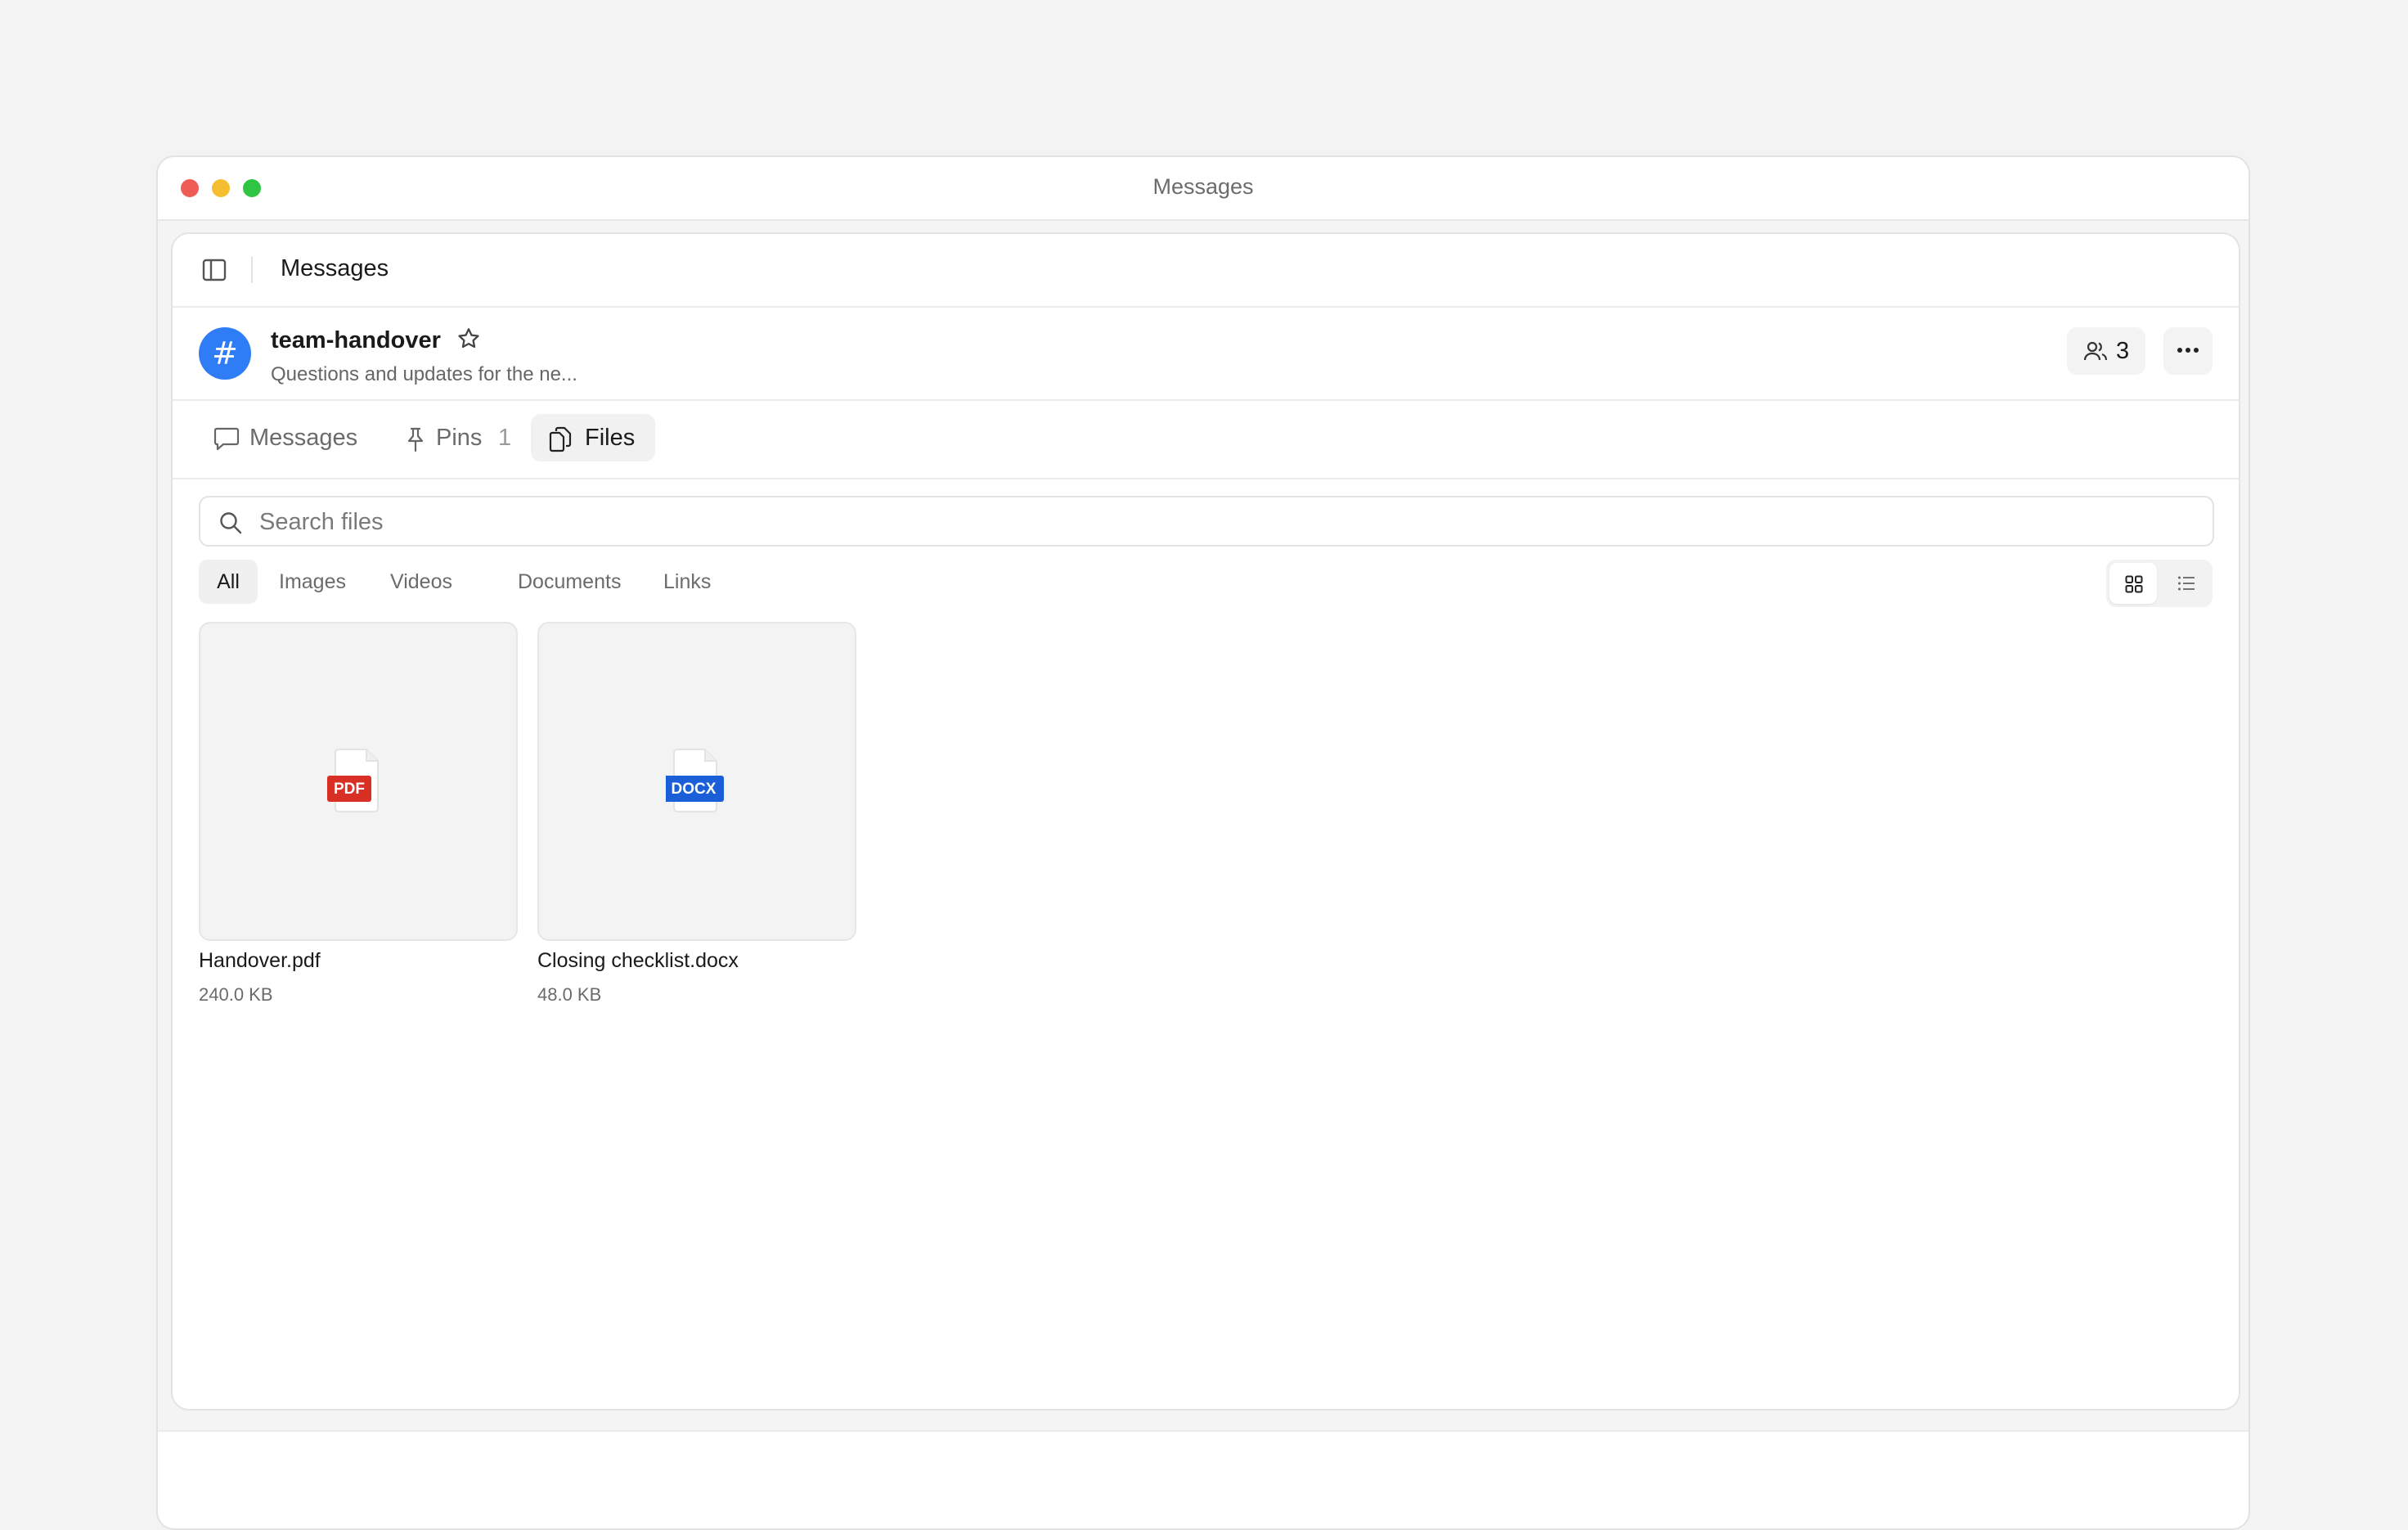  I want to click on pin-icon, so click(415, 440).